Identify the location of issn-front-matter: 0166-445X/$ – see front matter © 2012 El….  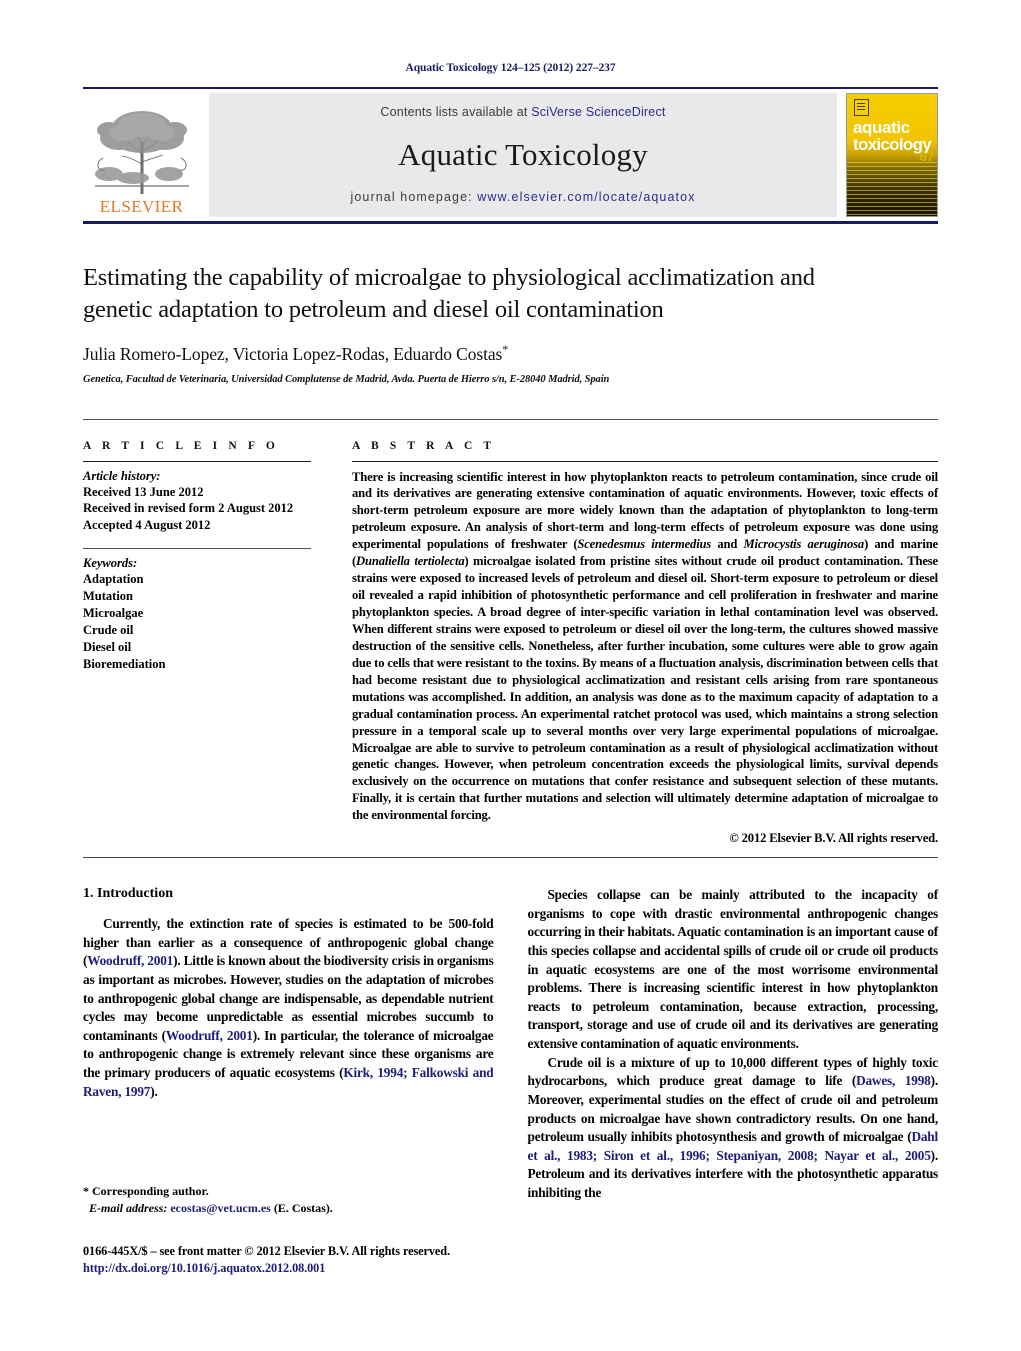
(266, 1251).